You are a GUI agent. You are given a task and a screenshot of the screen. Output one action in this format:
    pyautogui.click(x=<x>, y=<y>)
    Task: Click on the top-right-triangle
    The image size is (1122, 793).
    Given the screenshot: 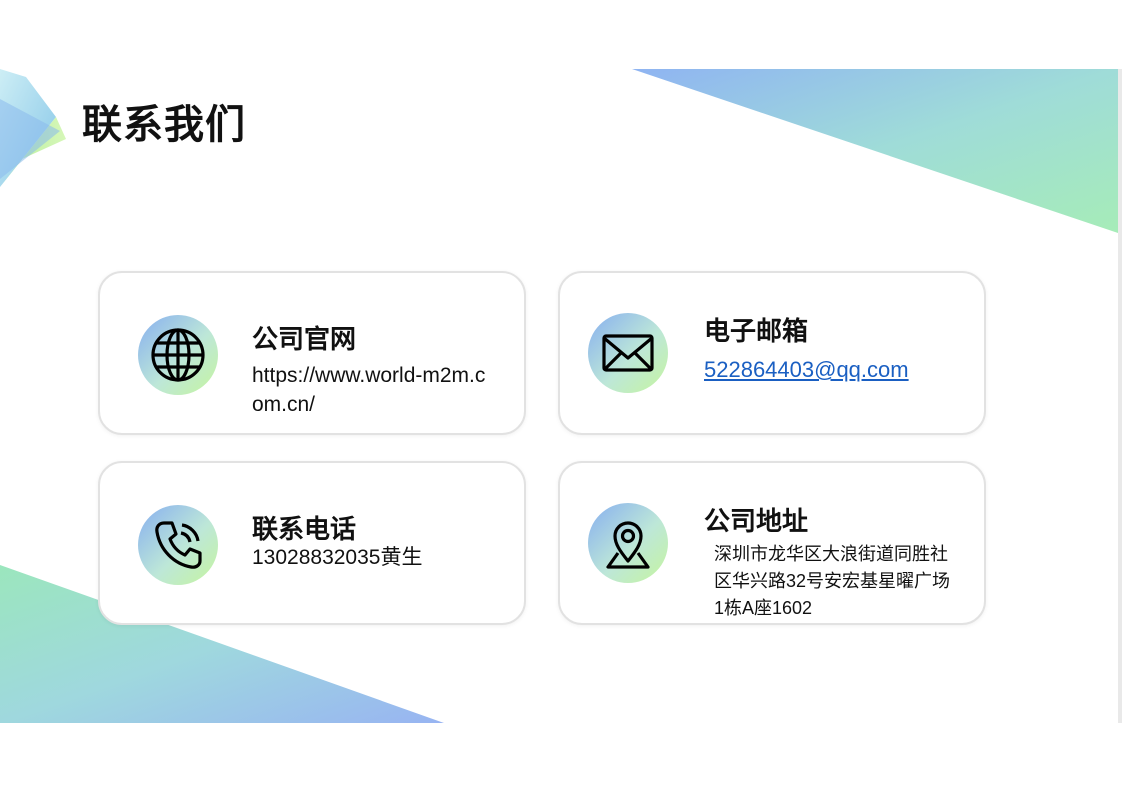 What is the action you would take?
    pyautogui.click(x=875, y=151)
    